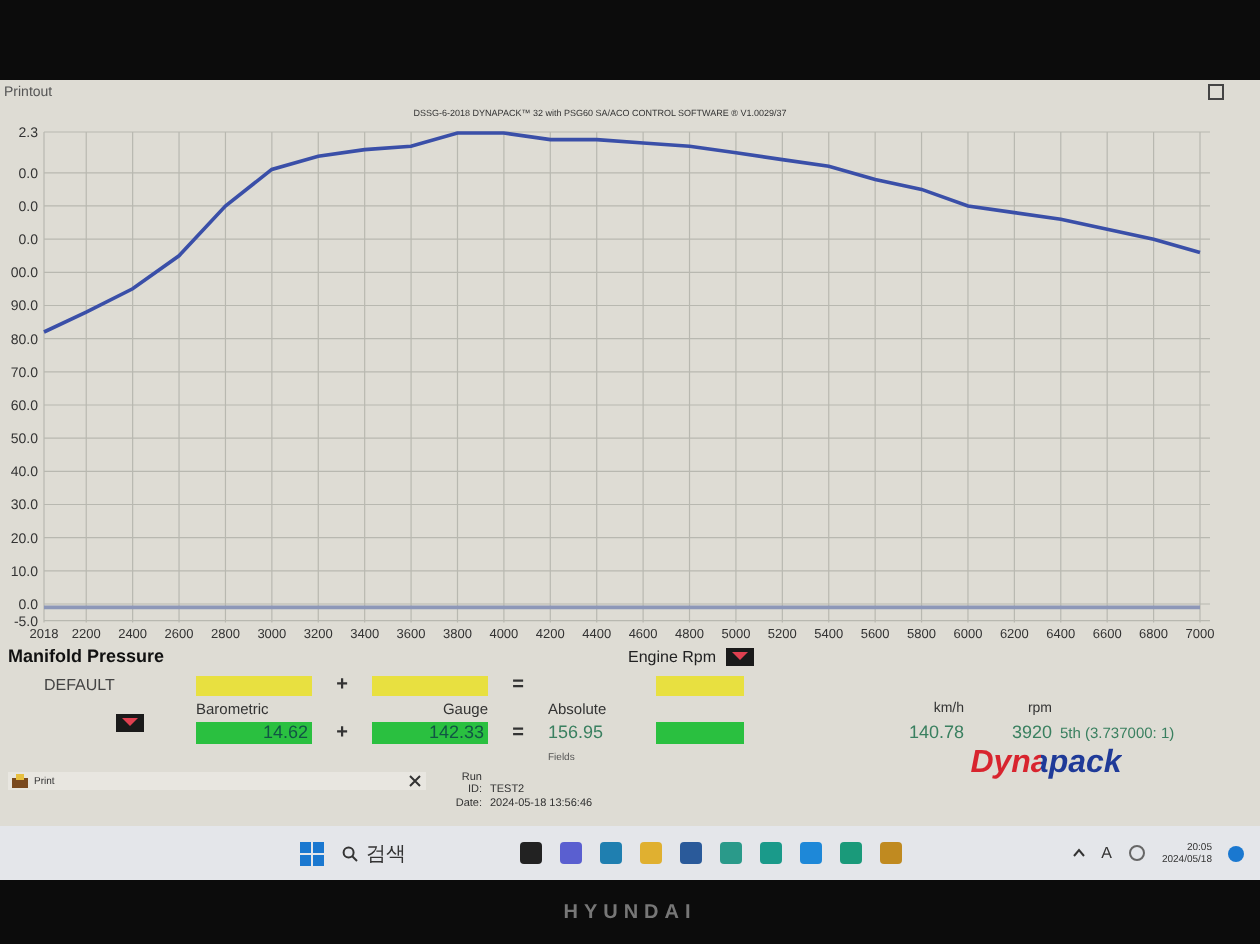  Describe the element at coordinates (1078, 853) in the screenshot. I see `chevron-up-icon` at that location.